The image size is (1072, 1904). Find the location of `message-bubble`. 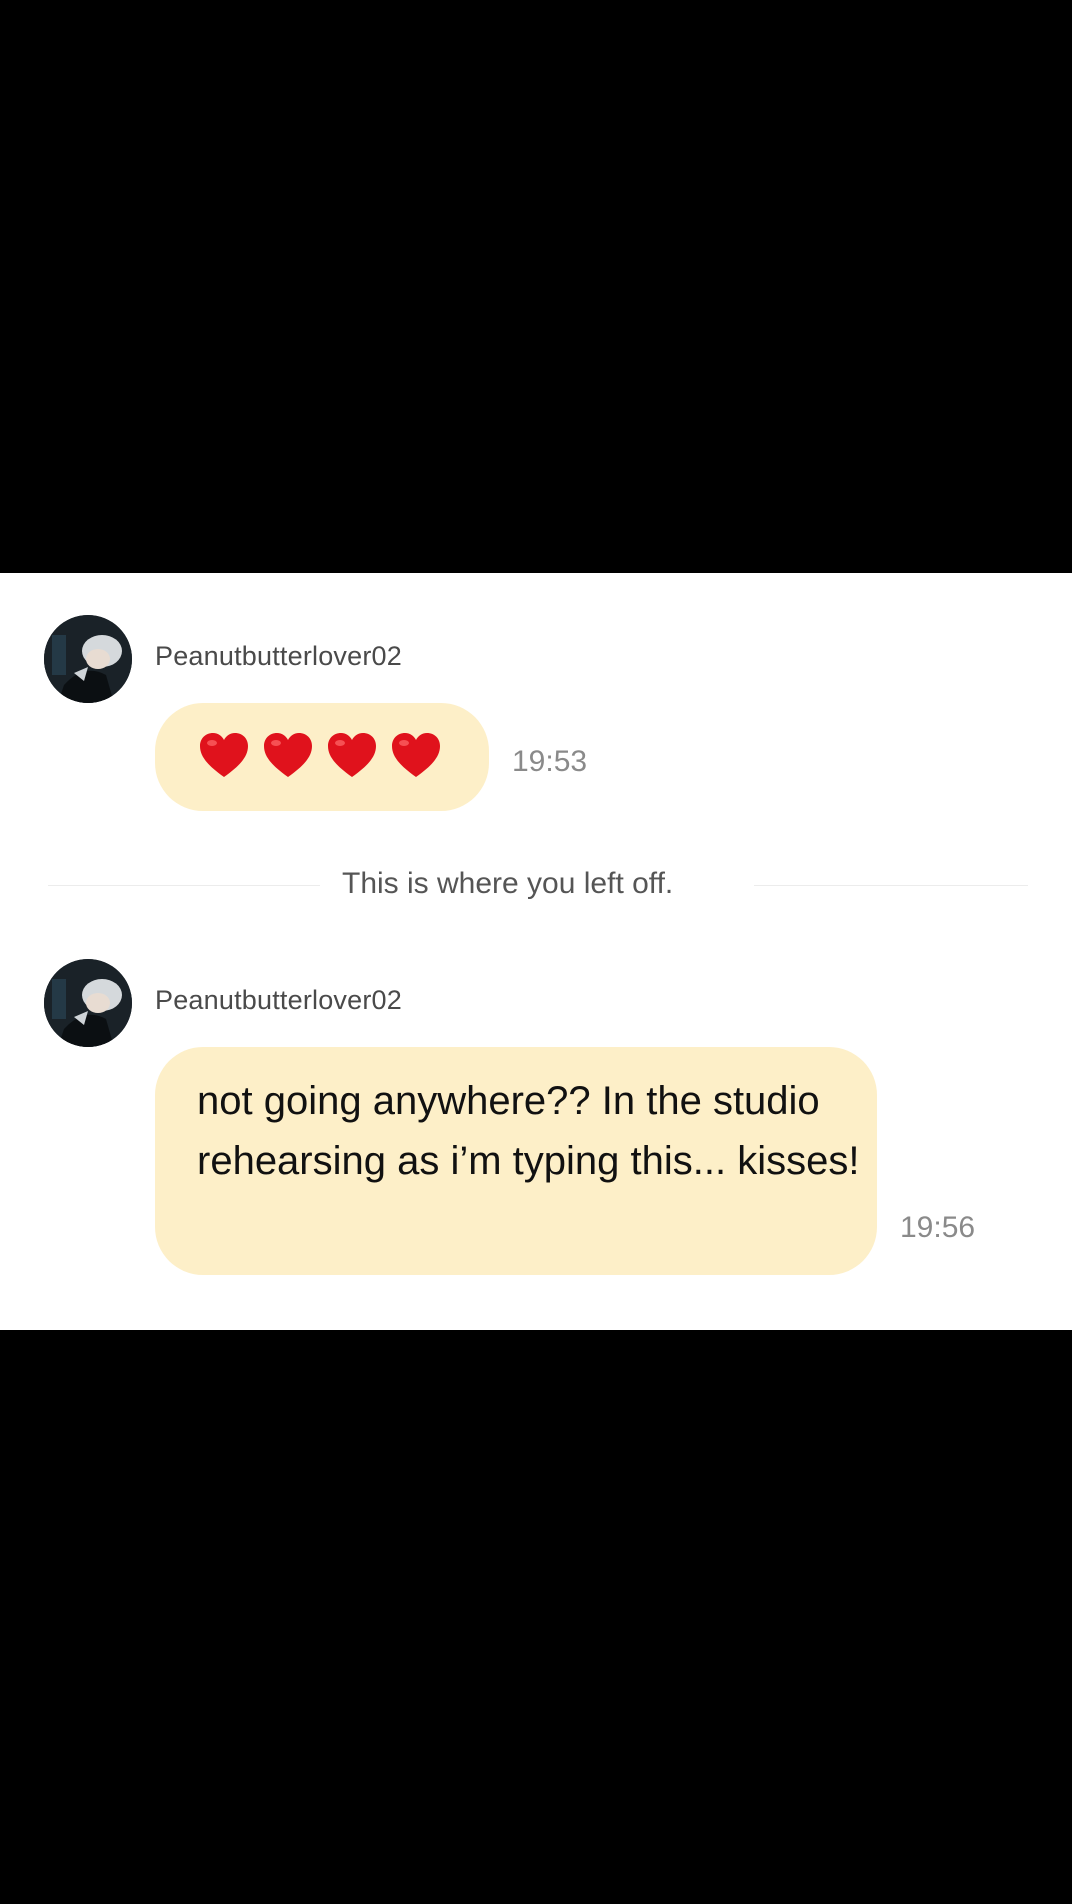

message-bubble is located at coordinates (322, 757).